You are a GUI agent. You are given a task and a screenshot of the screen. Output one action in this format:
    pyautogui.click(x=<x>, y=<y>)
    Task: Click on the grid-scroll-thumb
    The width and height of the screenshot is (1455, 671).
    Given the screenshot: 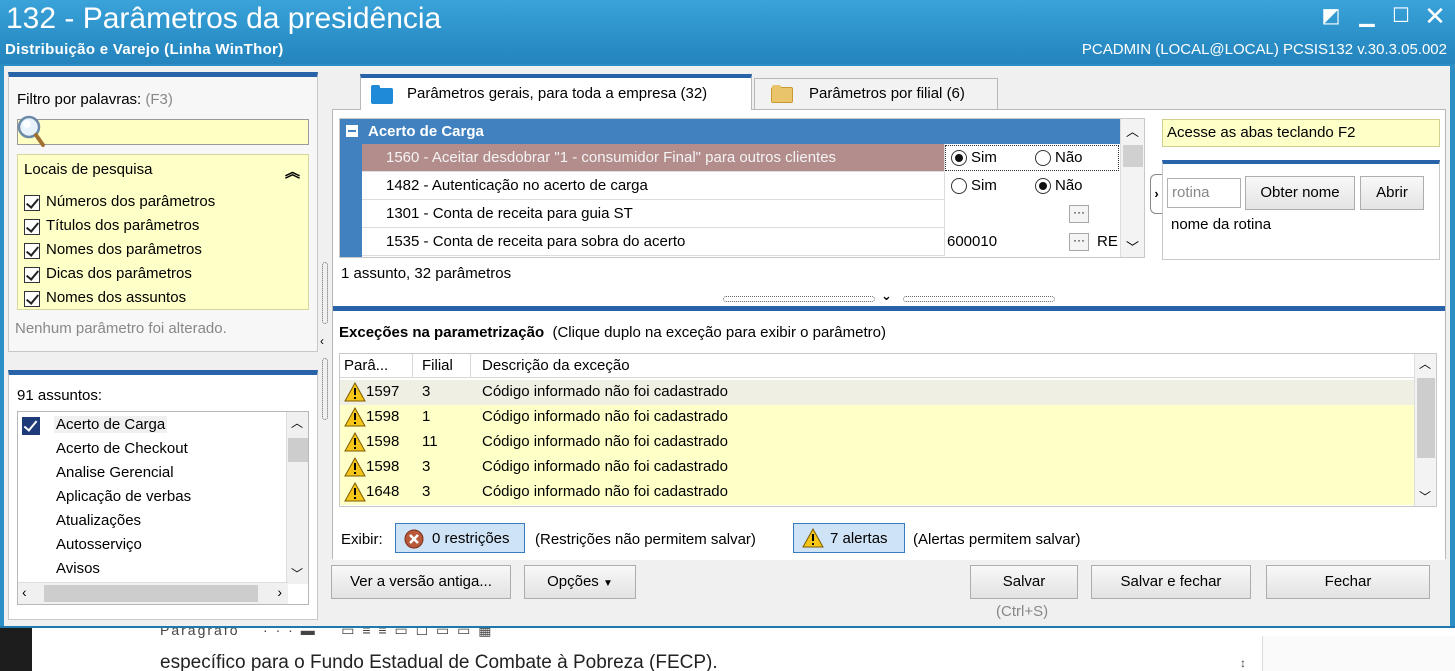 What is the action you would take?
    pyautogui.click(x=1133, y=156)
    